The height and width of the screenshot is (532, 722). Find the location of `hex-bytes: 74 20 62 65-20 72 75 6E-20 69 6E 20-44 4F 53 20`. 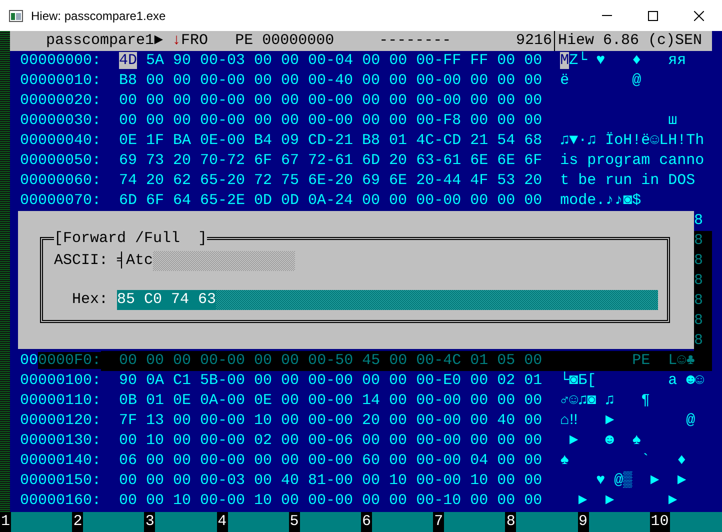

hex-bytes: 74 20 62 65-20 72 75 6E-20 69 6E 20-44 4F 53 20 is located at coordinates (330, 181).